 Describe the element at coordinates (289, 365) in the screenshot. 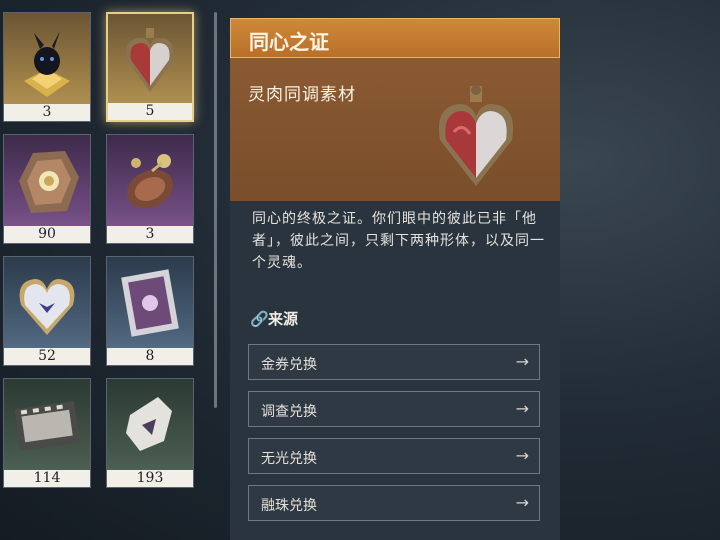

I see `source-label: 金券兑换` at that location.